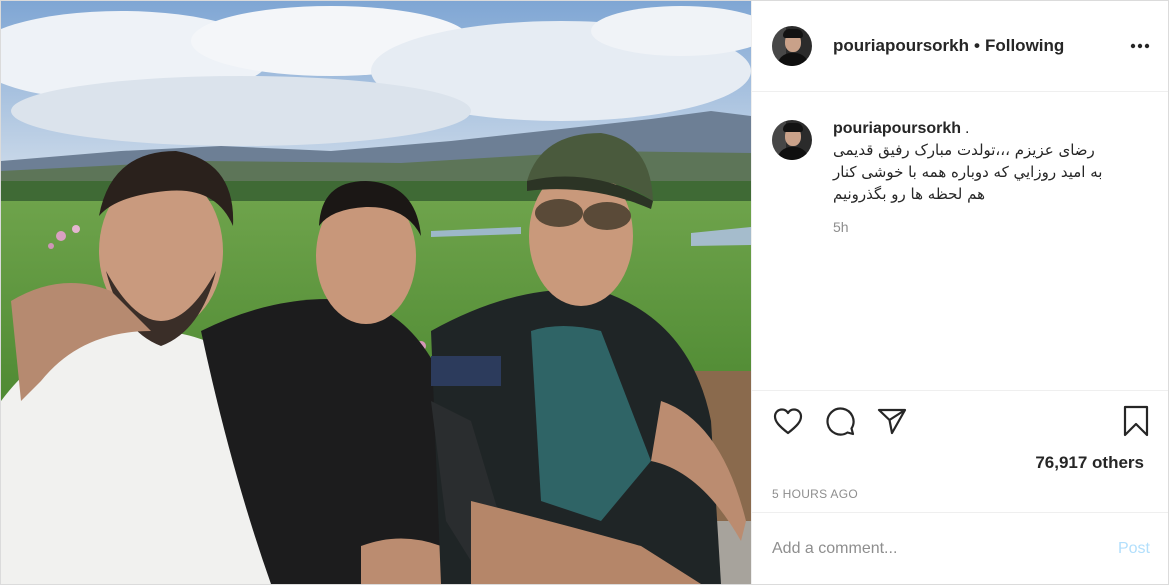  Describe the element at coordinates (901, 45) in the screenshot. I see `header-username: pouriapoursorkh` at that location.